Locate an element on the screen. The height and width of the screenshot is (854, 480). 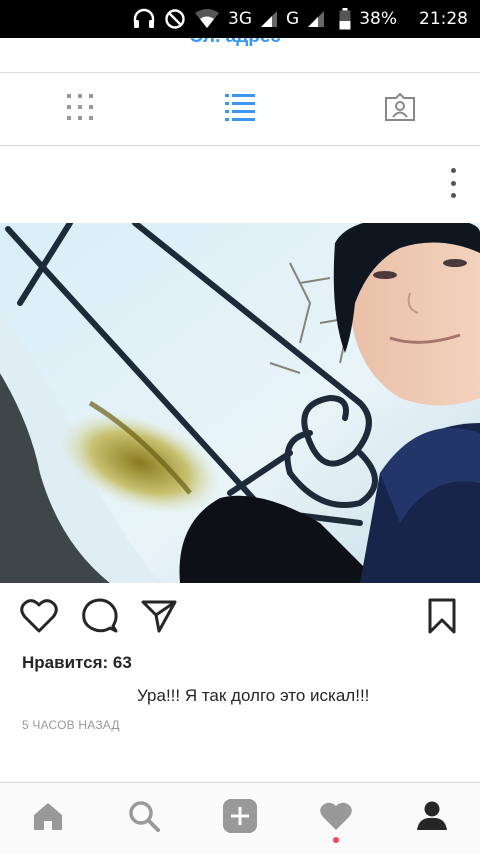
post-caption: Ура!!! Я так долго это искал!!! is located at coordinates (253, 695).